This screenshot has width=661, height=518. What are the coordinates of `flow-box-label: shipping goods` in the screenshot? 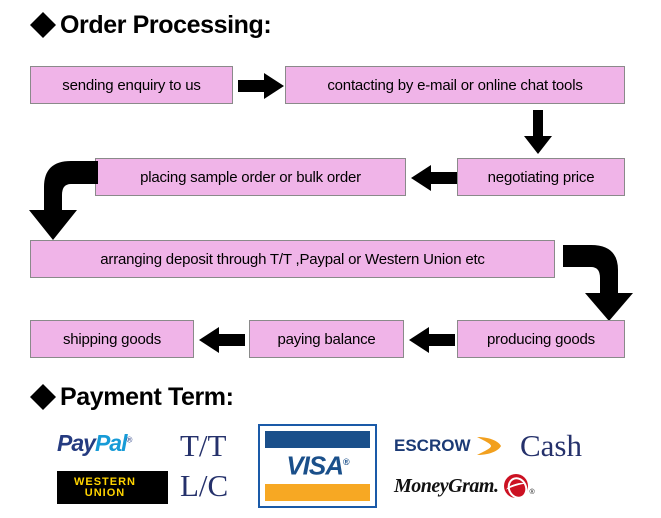 It's located at (112, 339).